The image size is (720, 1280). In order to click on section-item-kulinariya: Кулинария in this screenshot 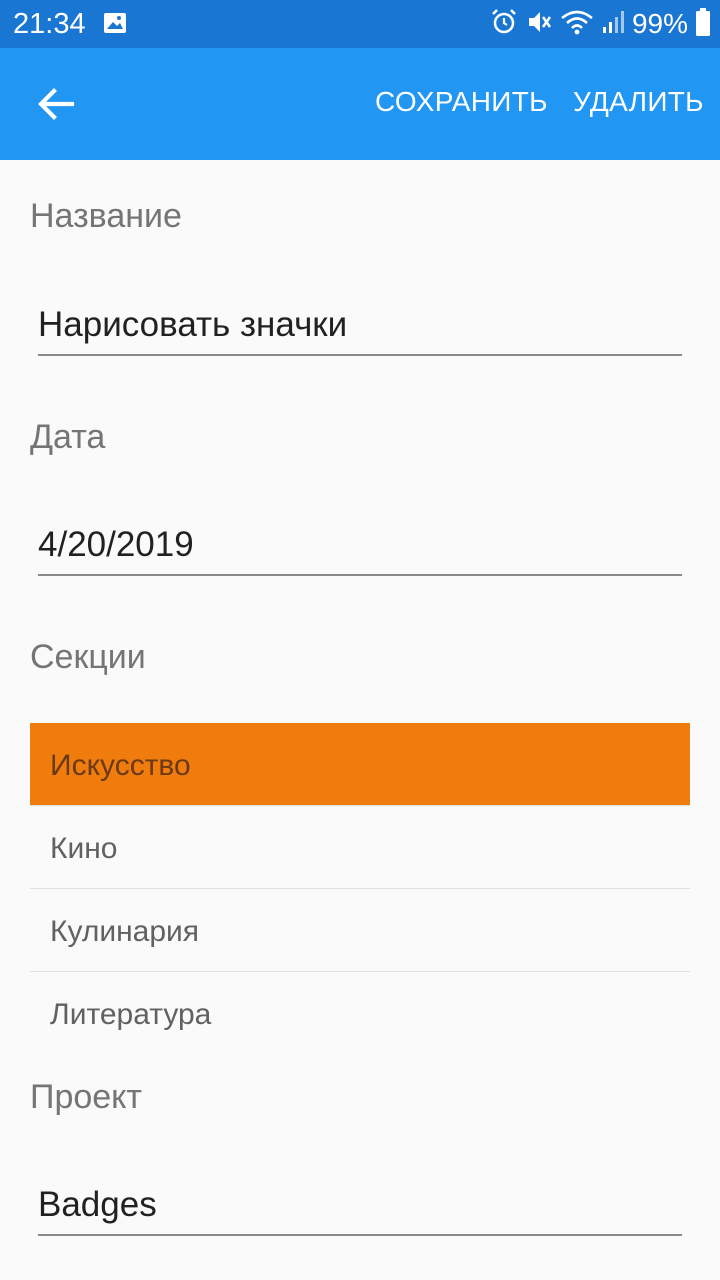, I will do `click(360, 930)`.